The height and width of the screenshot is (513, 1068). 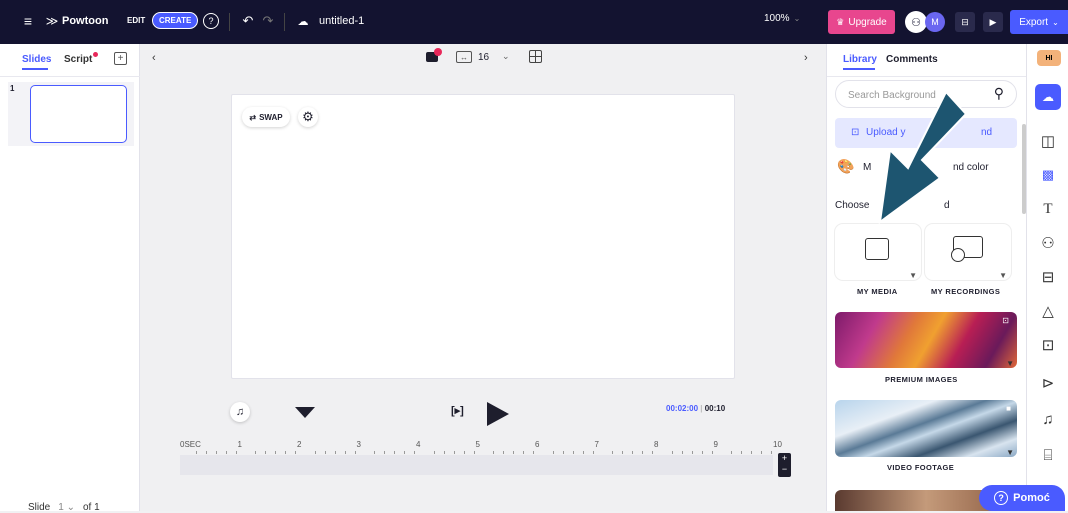 I want to click on premium-images-label: PREMIUM IMAGES, so click(x=921, y=379).